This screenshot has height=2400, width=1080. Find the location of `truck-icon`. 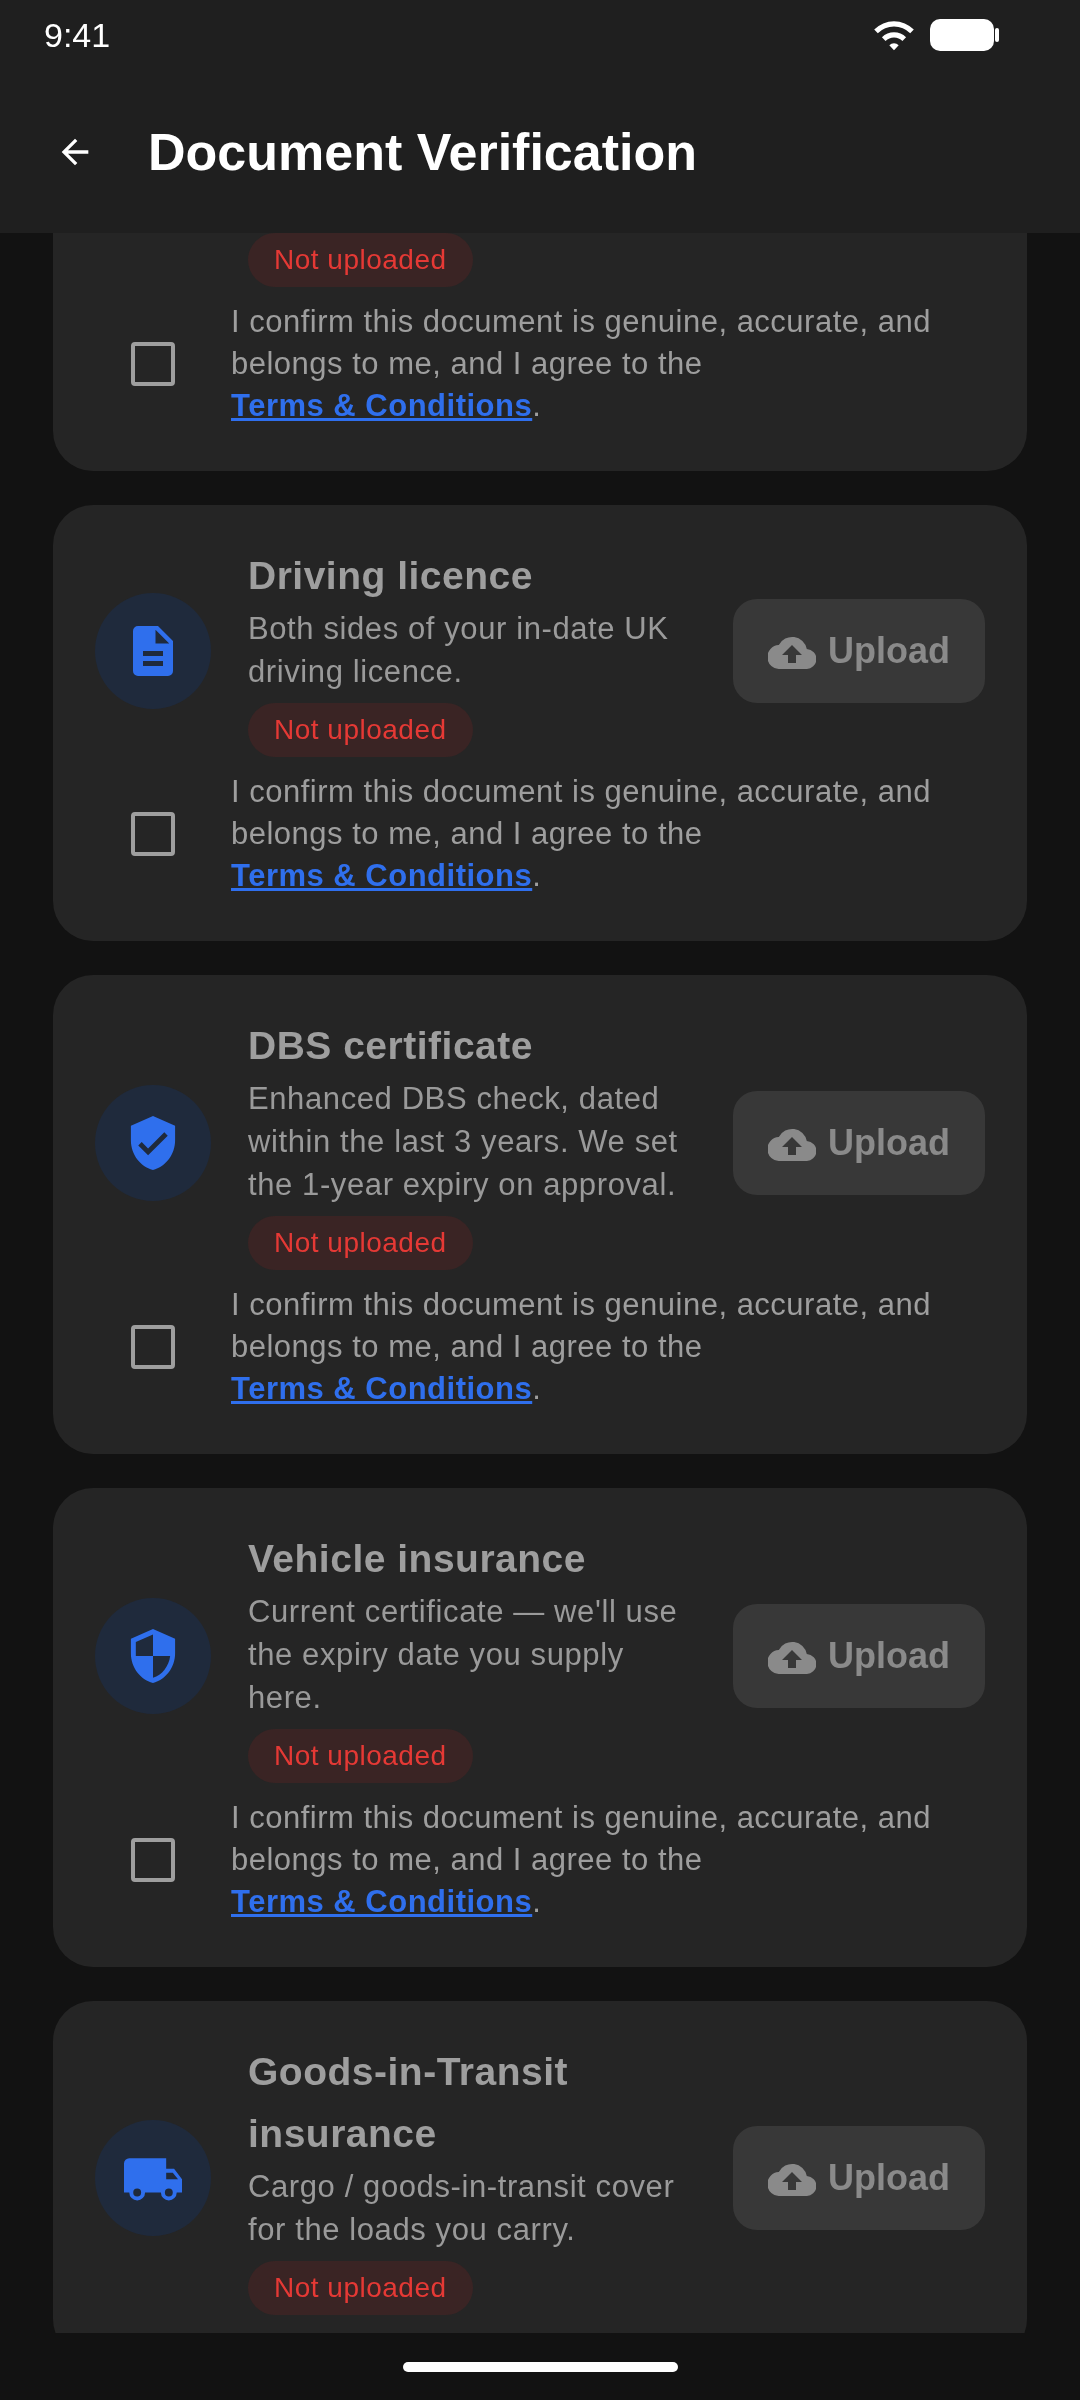

truck-icon is located at coordinates (153, 2178).